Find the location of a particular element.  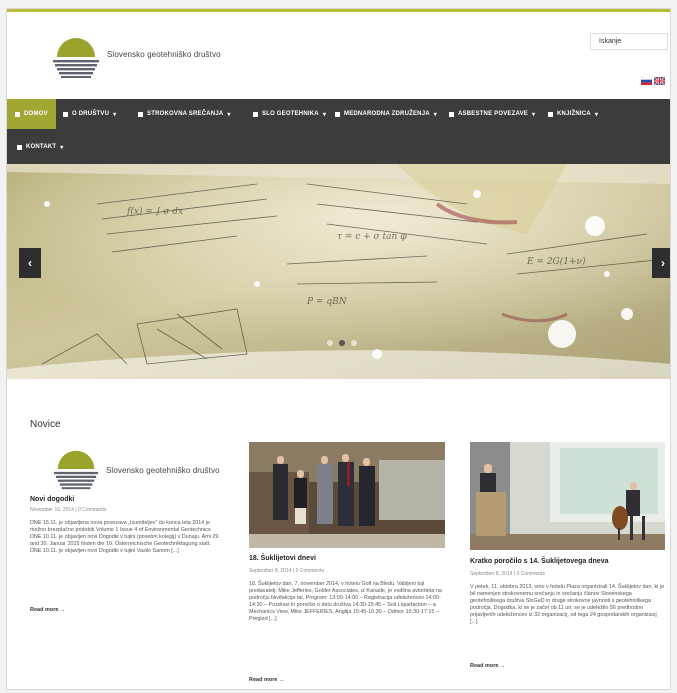

logo-icon is located at coordinates (77, 57).